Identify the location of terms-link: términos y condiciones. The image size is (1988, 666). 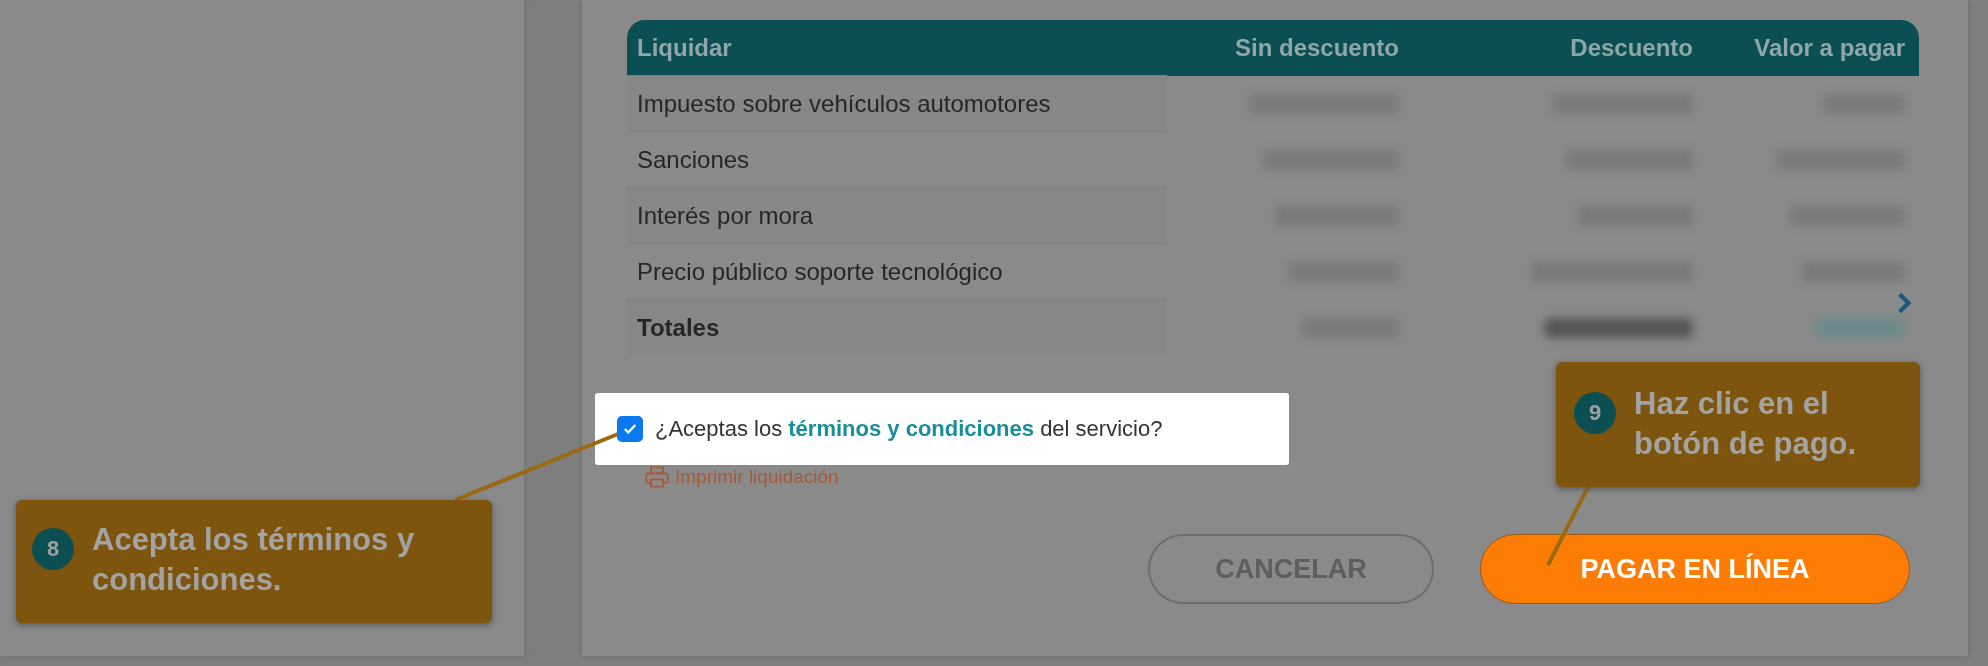
(911, 428).